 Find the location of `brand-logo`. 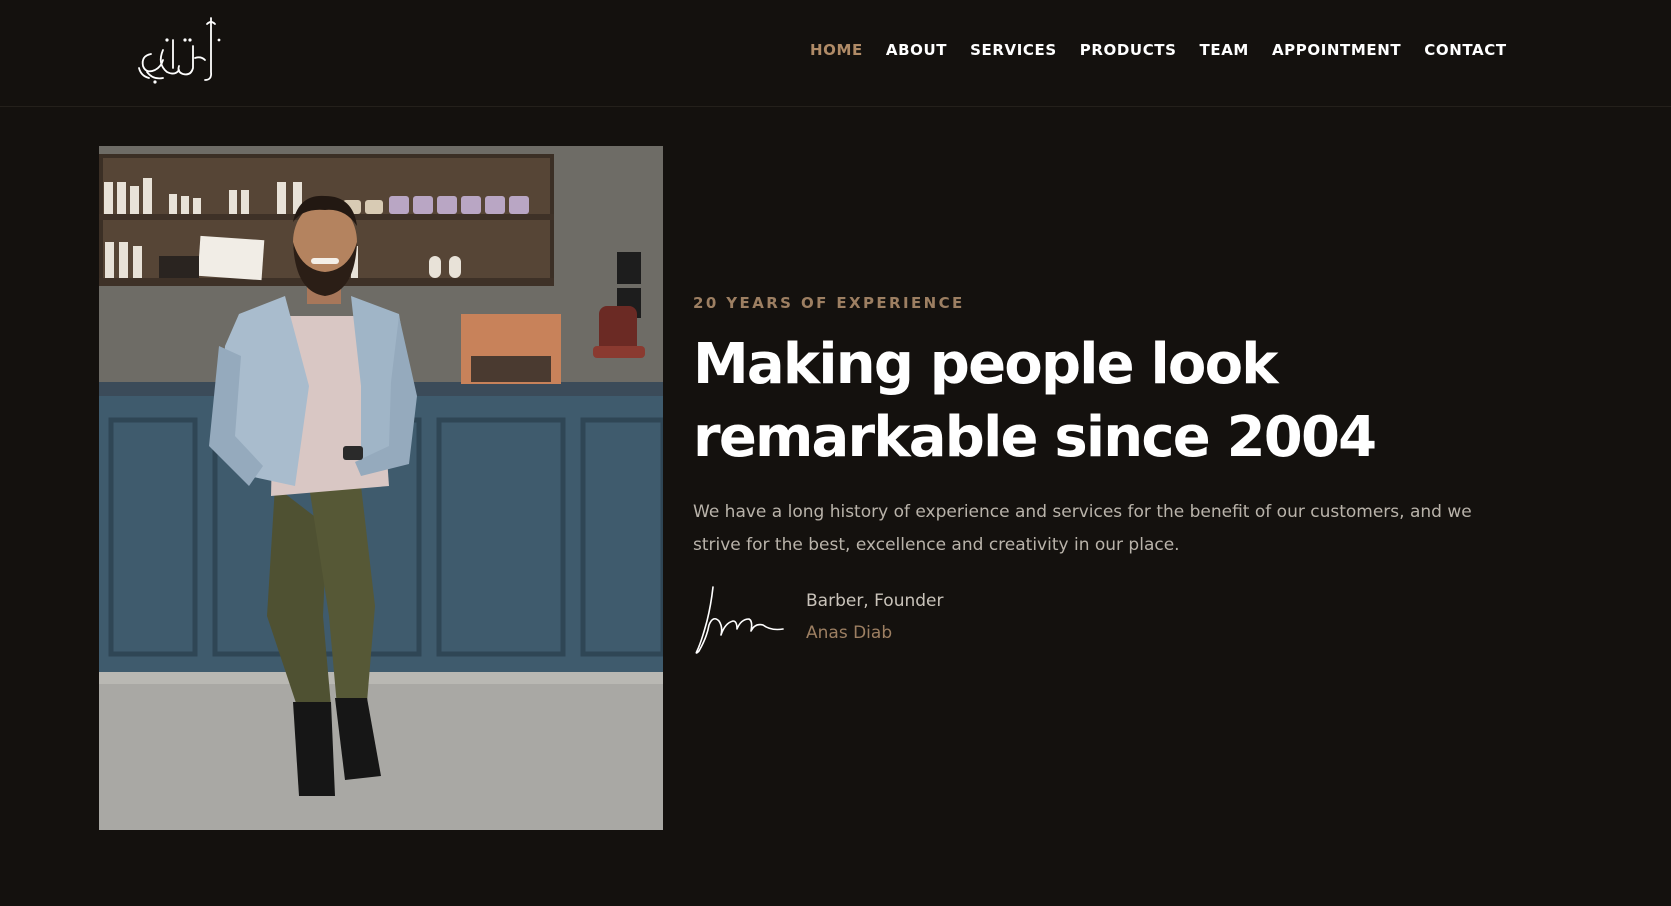

brand-logo is located at coordinates (183, 50).